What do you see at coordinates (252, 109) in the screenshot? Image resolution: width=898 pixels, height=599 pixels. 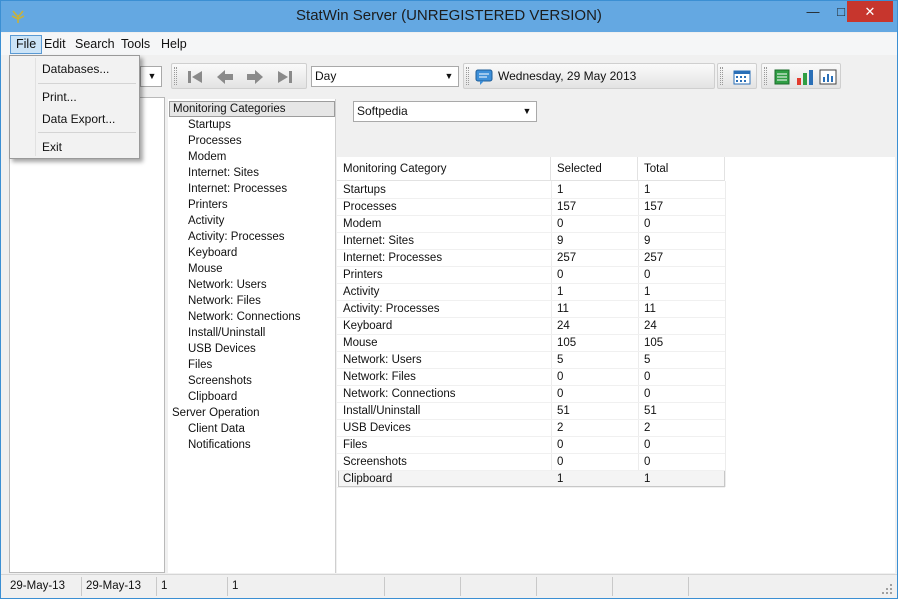 I see `tree-item-monitoring-categories: Monitoring Categories` at bounding box center [252, 109].